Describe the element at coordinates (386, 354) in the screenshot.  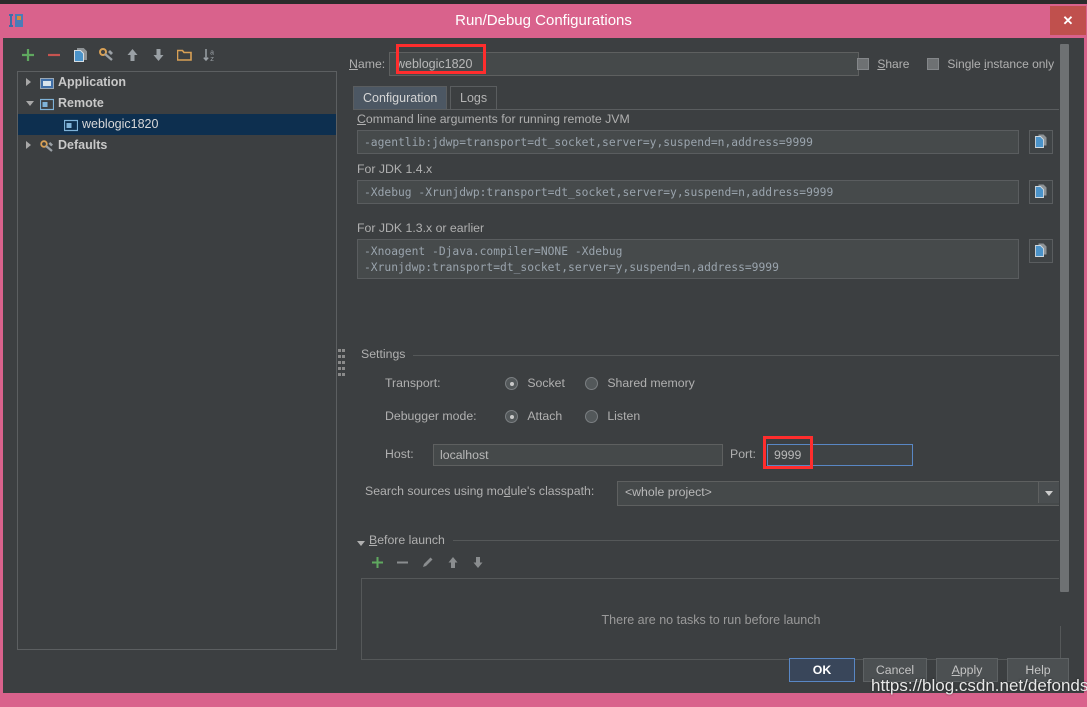
I see `settings-legend: Settings` at that location.